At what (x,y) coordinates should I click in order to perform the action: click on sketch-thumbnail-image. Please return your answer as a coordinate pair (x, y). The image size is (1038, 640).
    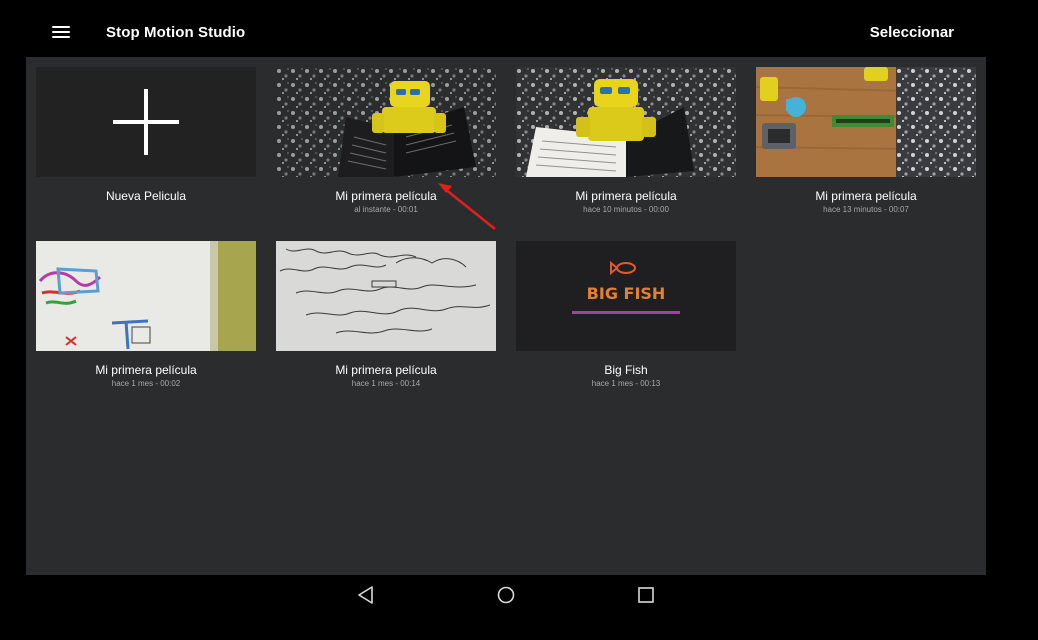
    Looking at the image, I should click on (386, 296).